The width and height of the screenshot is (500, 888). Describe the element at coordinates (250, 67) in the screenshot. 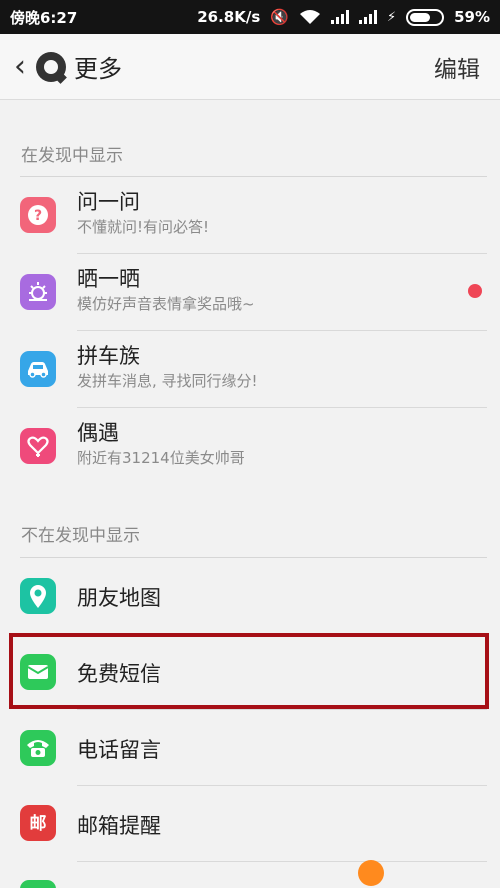

I see `nav-bar: ‹ 更多 编辑` at that location.